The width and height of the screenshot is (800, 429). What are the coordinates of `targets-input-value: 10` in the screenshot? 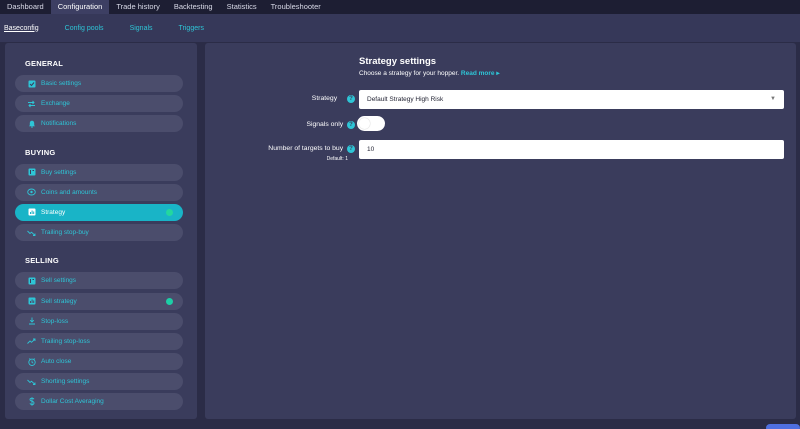 It's located at (371, 149).